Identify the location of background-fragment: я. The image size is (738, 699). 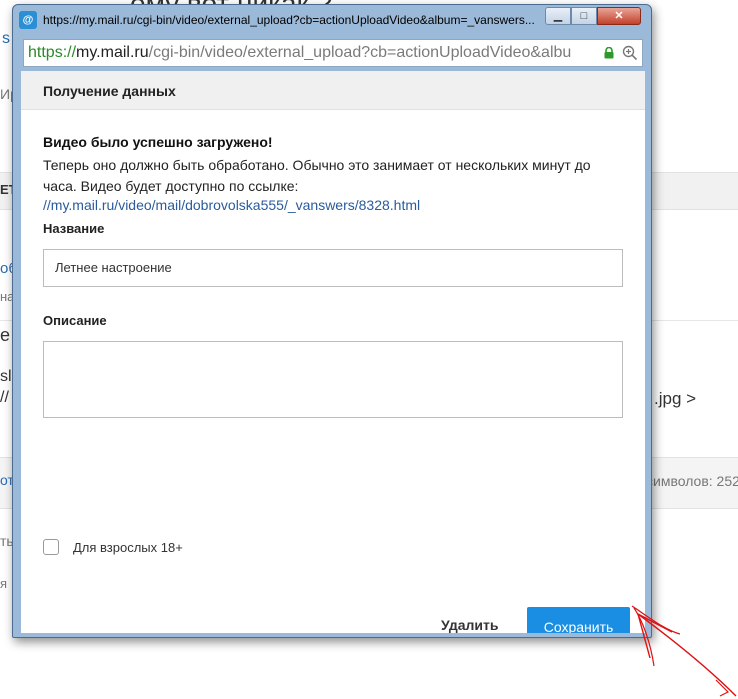
(4, 583).